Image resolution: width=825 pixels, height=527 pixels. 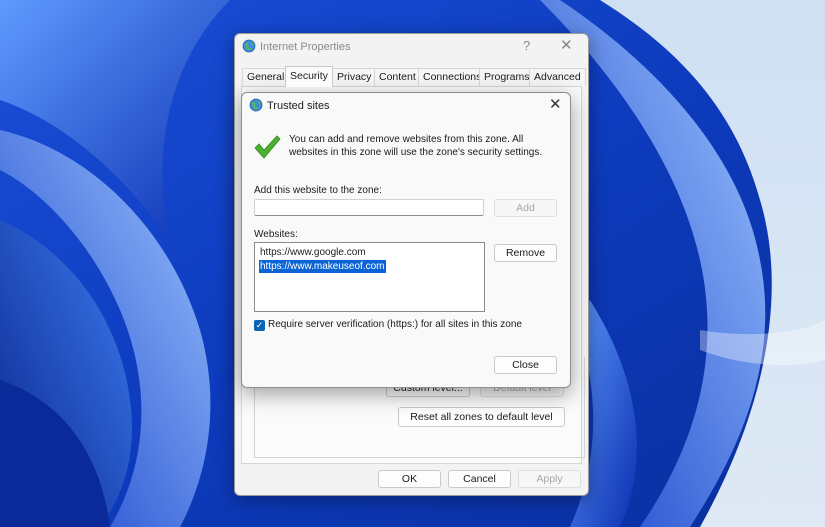 What do you see at coordinates (305, 47) in the screenshot?
I see `window-title: Internet Properties` at bounding box center [305, 47].